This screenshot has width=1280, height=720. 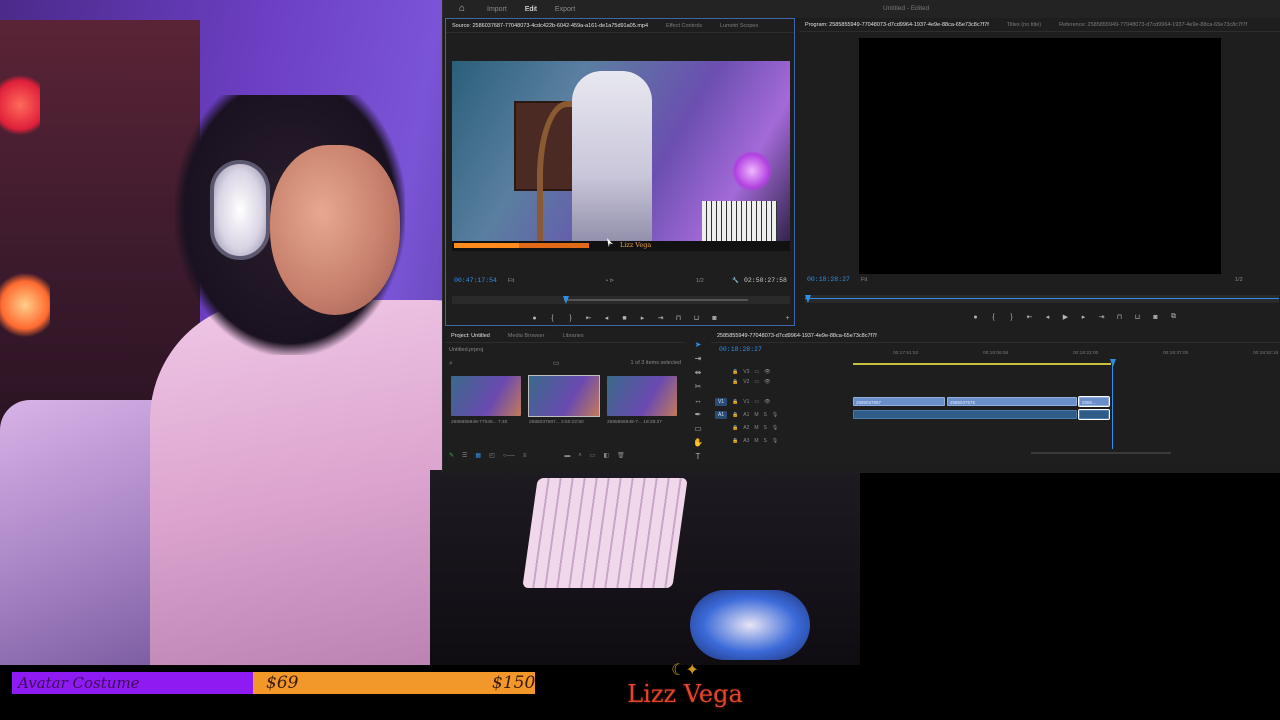 What do you see at coordinates (735, 281) in the screenshot?
I see `wrench-icon: 🔧` at bounding box center [735, 281].